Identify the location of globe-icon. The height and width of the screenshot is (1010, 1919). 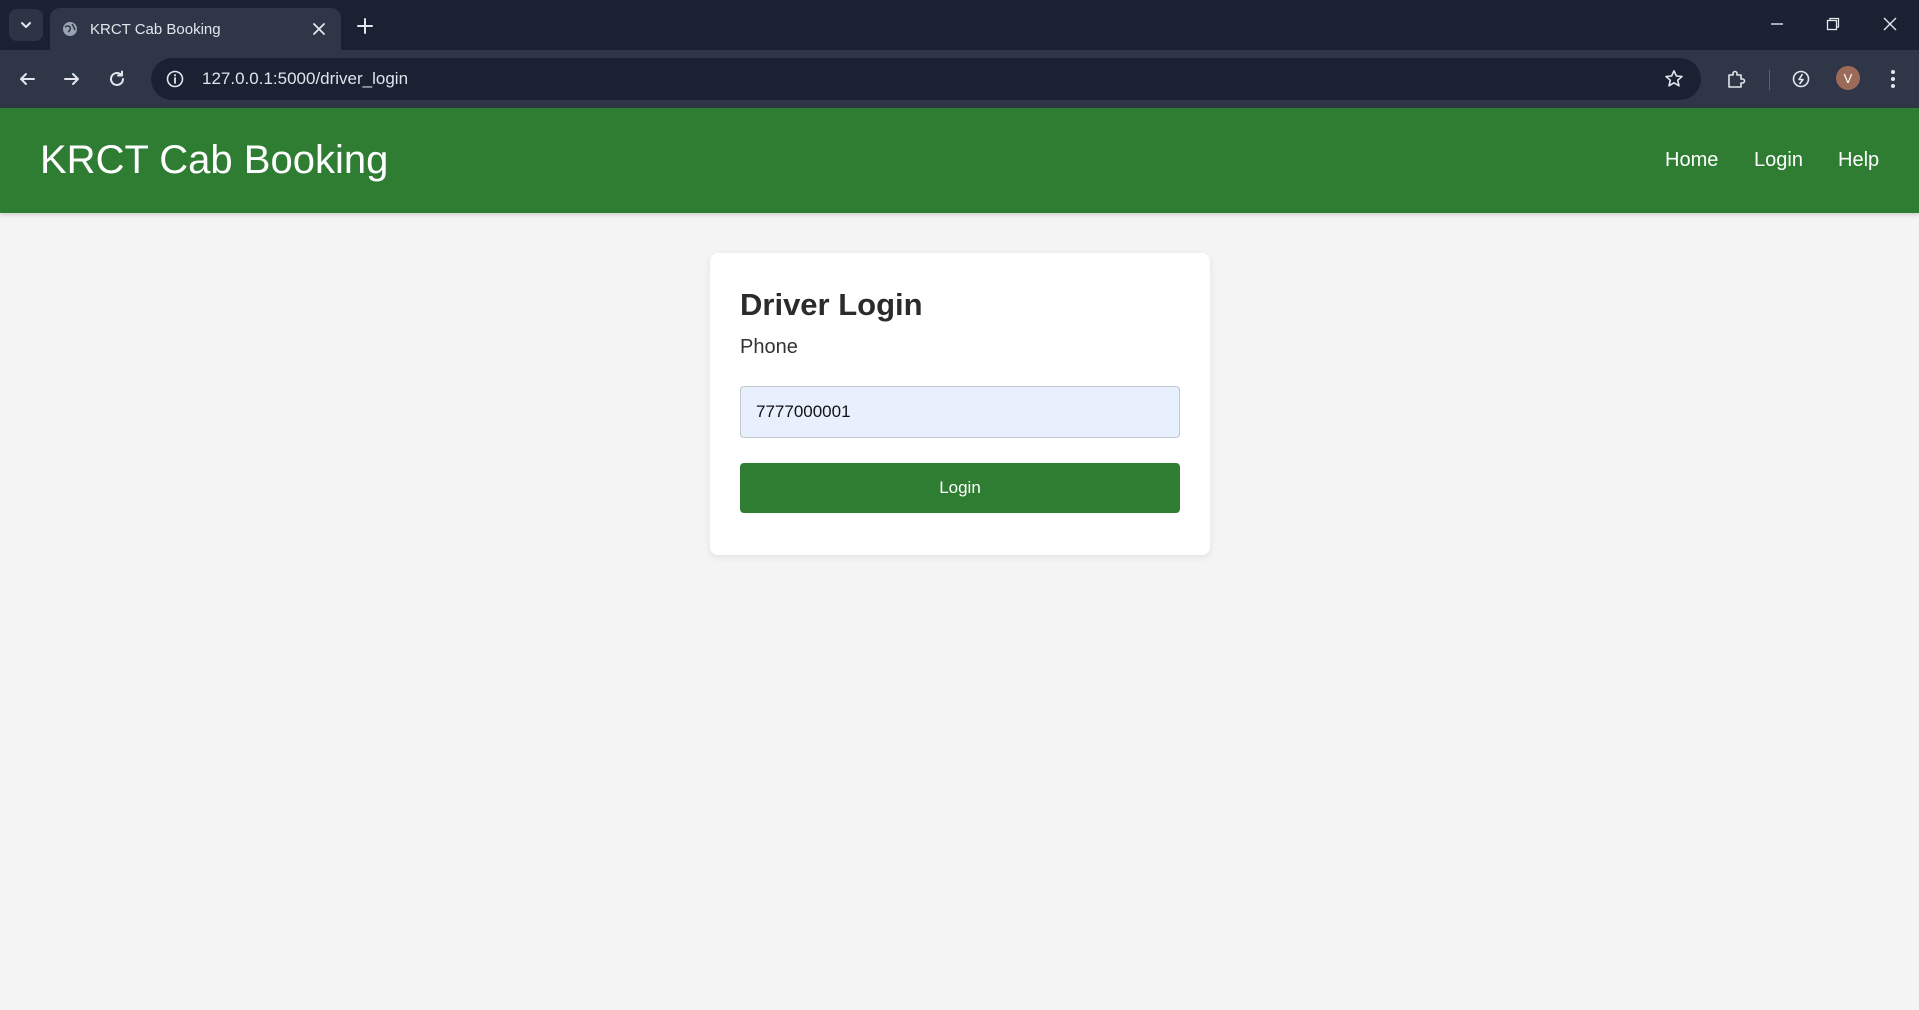
(70, 29).